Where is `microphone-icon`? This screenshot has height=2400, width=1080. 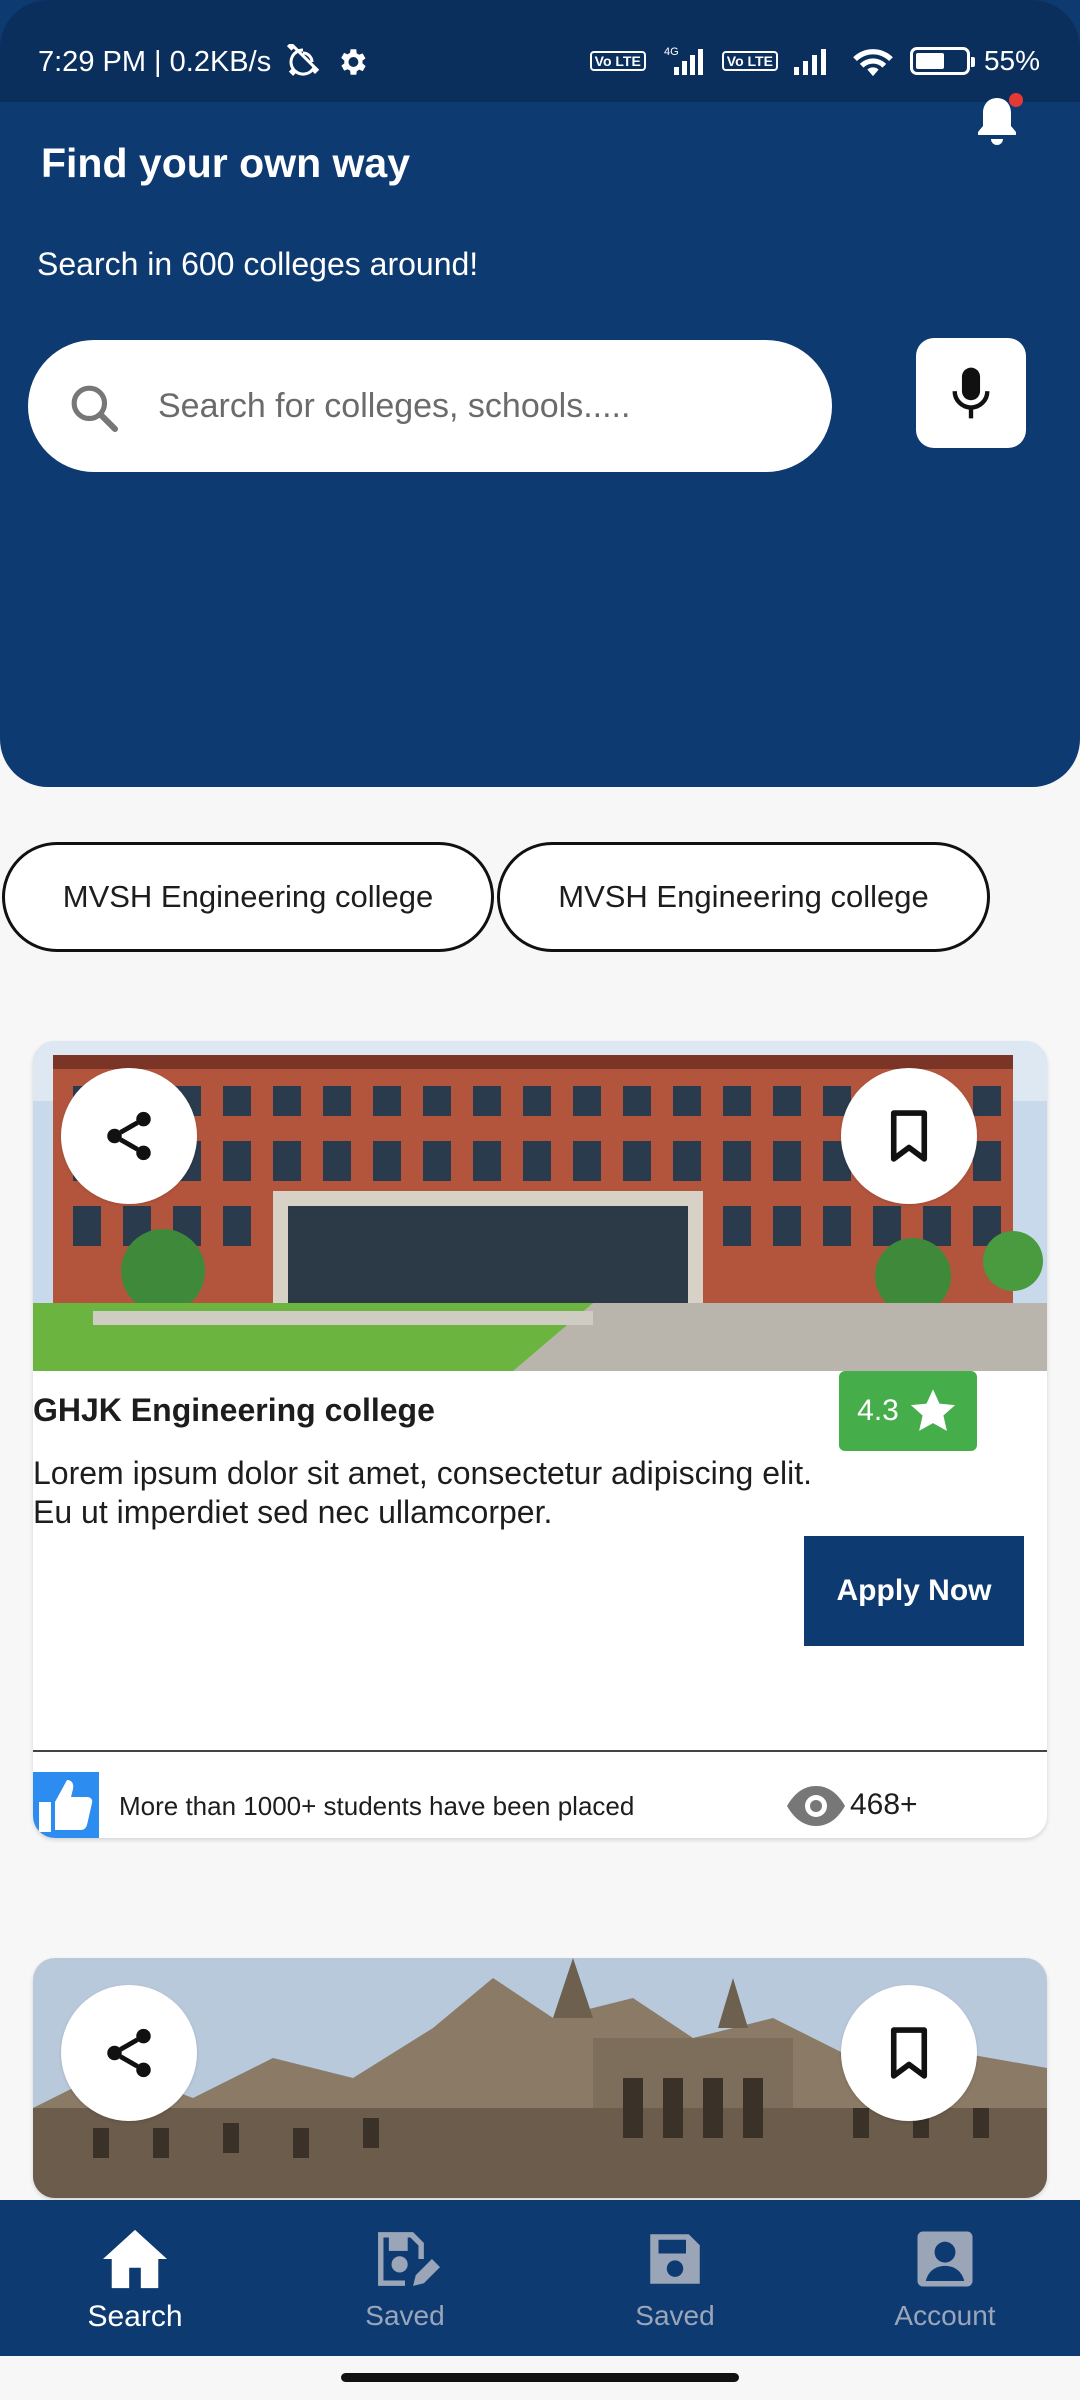 microphone-icon is located at coordinates (971, 393).